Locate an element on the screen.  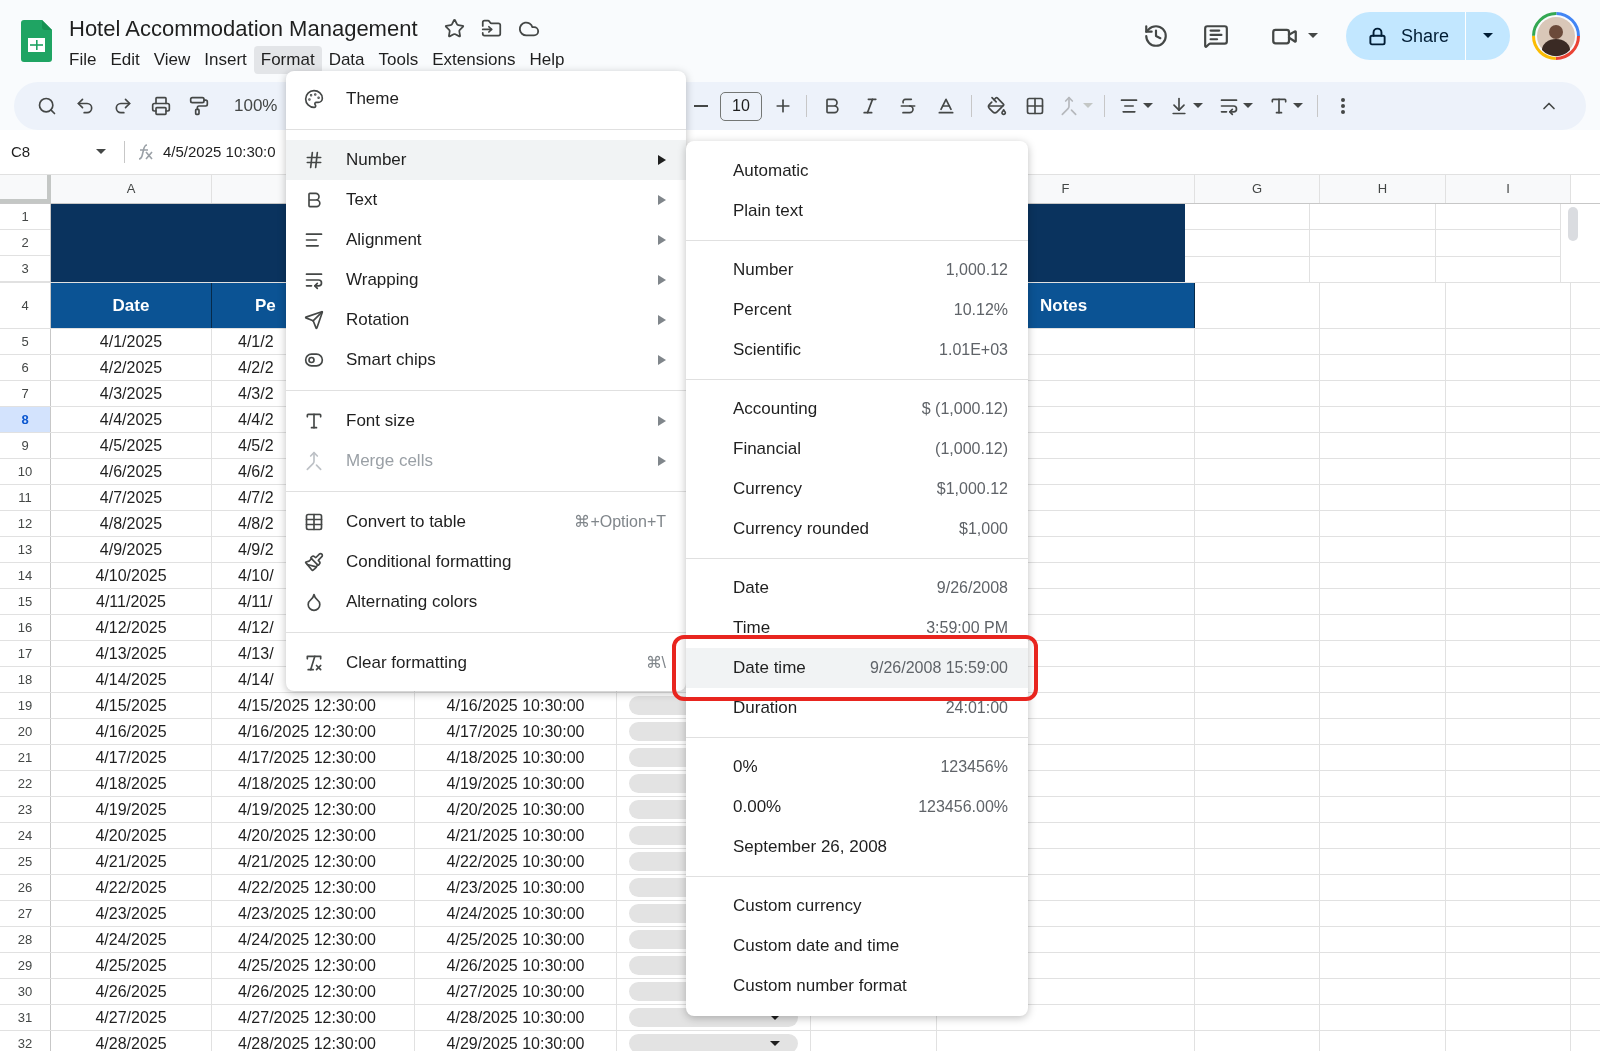
row-header: 14 is located at coordinates (25, 575).